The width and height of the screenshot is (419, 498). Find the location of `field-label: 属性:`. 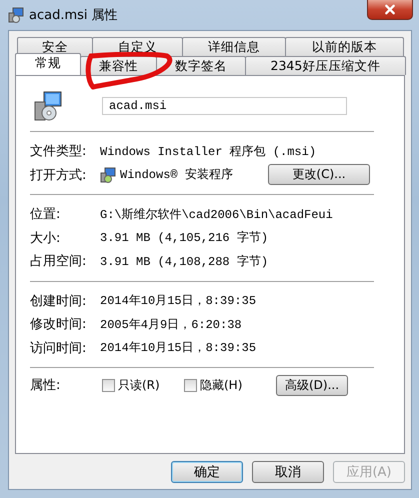

field-label: 属性: is located at coordinates (46, 385).